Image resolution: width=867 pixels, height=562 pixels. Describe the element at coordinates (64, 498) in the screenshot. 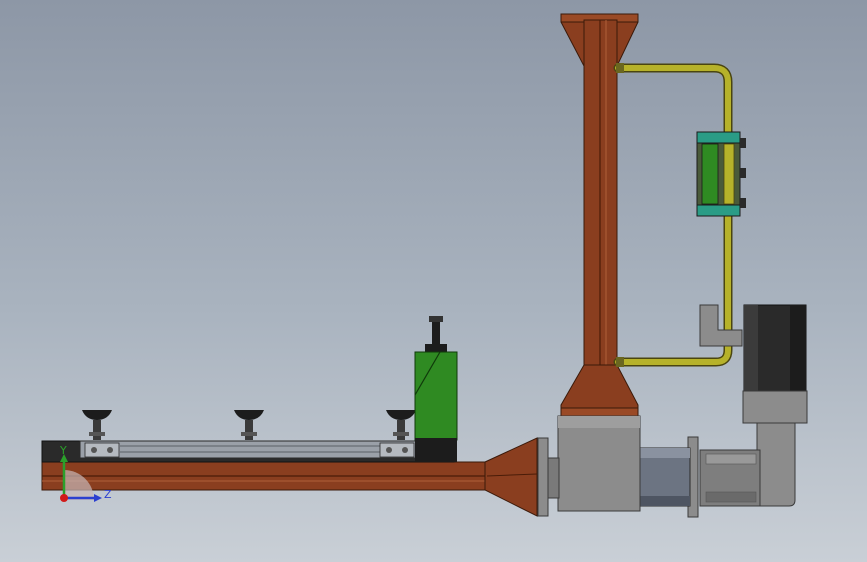

I see `origin-point` at that location.